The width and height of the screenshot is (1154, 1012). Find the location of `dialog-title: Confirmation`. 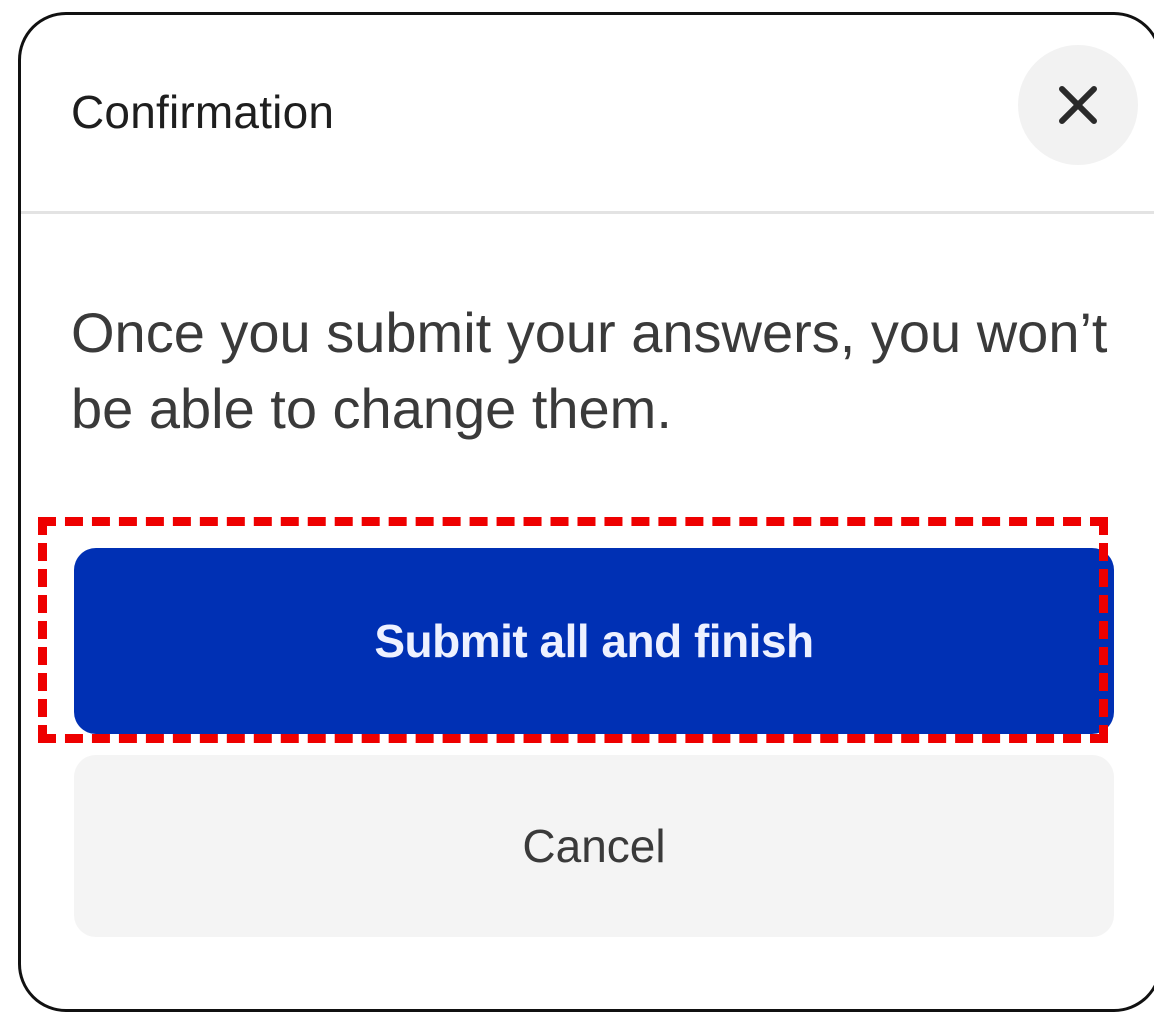

dialog-title: Confirmation is located at coordinates (203, 112).